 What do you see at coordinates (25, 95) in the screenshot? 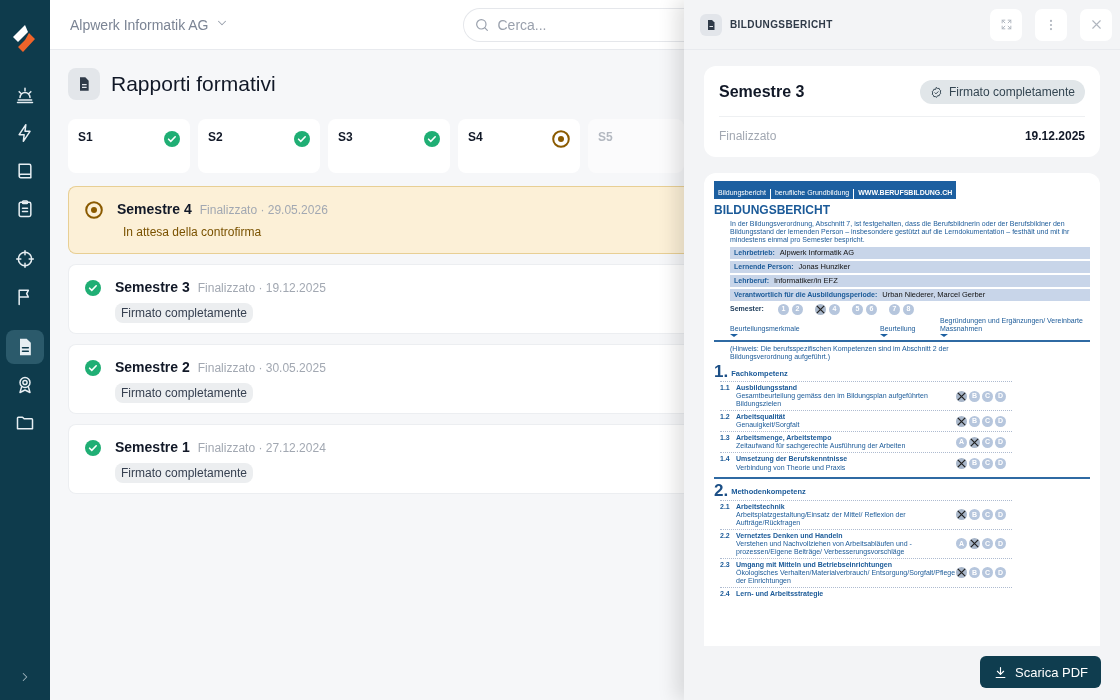
I see `sunrise-icon` at bounding box center [25, 95].